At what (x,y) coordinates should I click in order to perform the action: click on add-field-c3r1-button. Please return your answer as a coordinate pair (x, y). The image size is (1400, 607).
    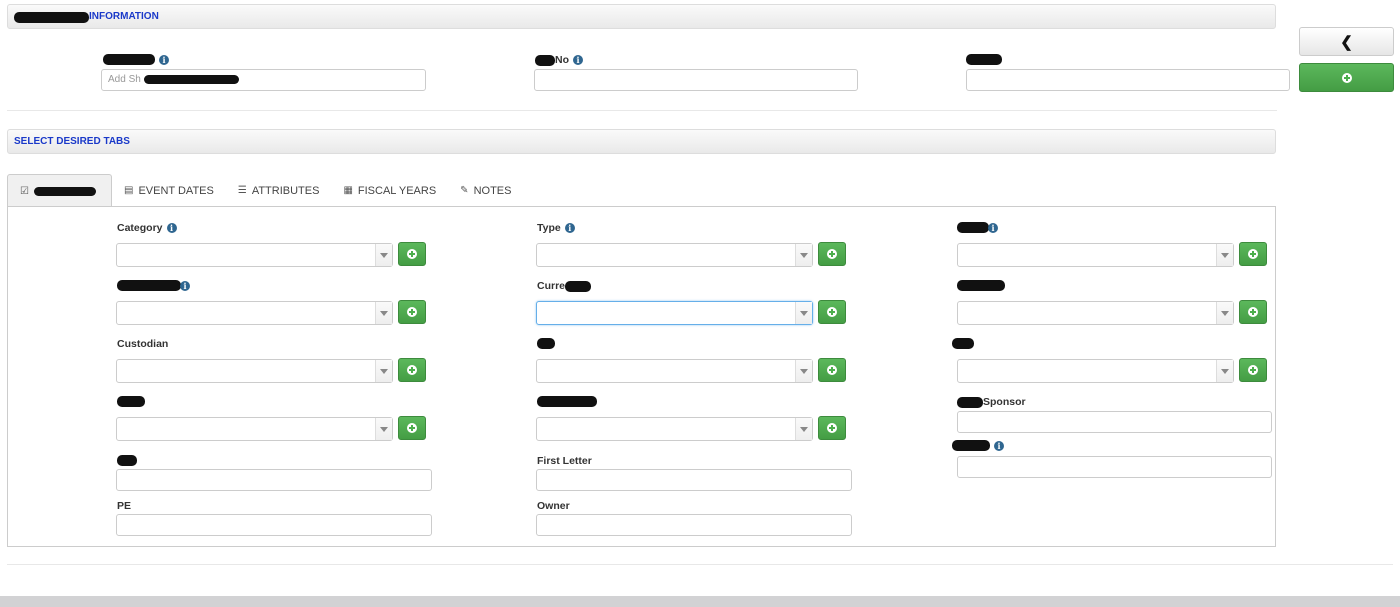
    Looking at the image, I should click on (1253, 254).